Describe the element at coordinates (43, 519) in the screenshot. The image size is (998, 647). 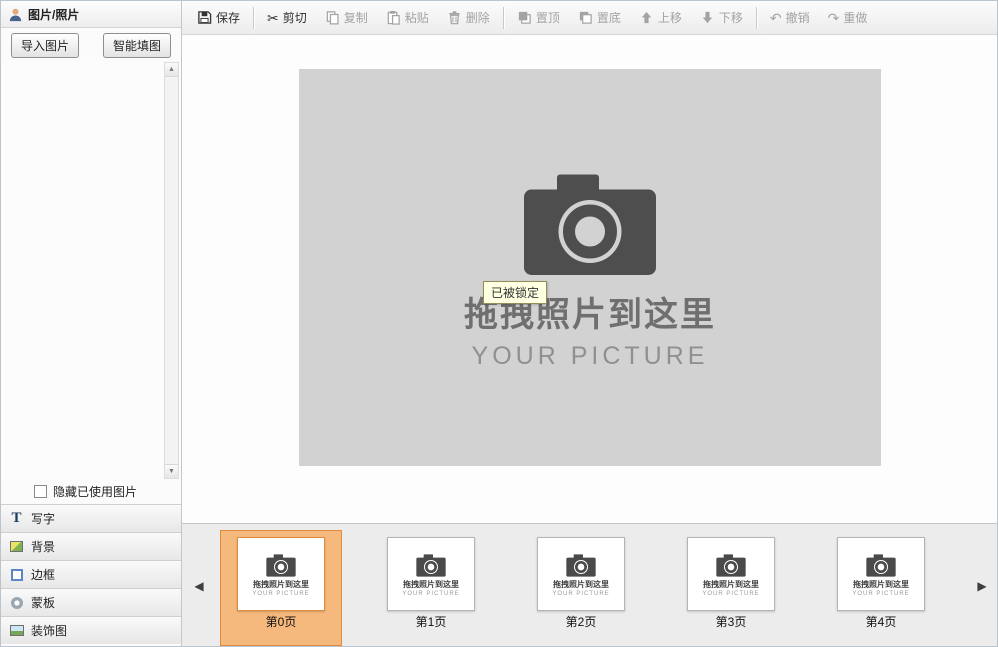
I see `sidebar-item-label: 写字` at that location.